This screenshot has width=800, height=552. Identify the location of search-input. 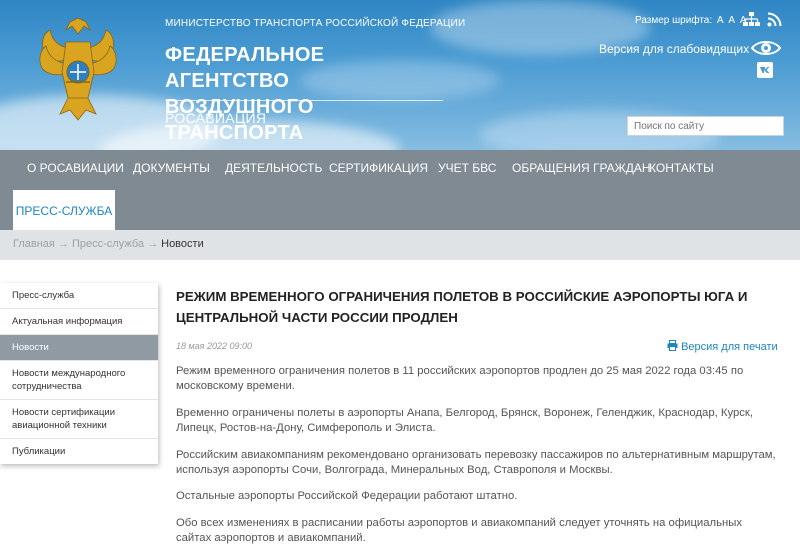
(705, 126).